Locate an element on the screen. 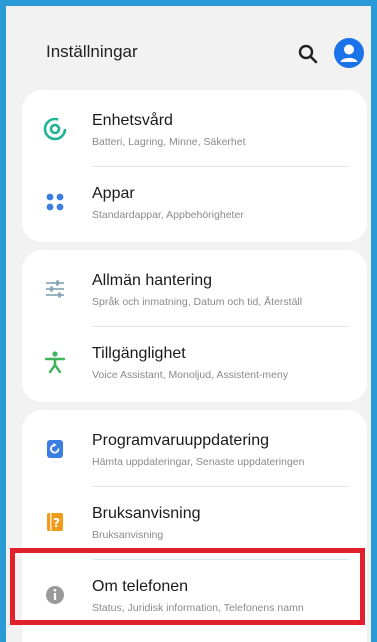 The width and height of the screenshot is (377, 642). accessibility-icon is located at coordinates (55, 362).